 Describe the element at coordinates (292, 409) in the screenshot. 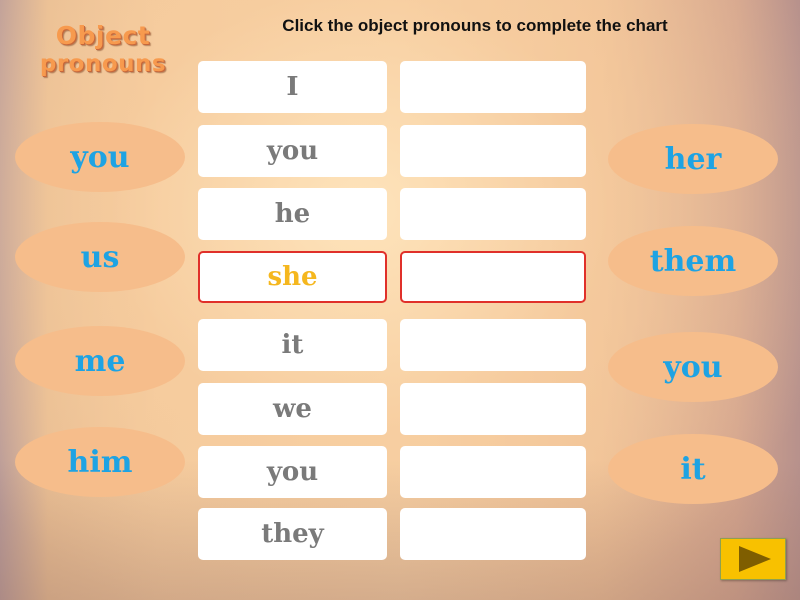

I see `subject-cell: we` at that location.